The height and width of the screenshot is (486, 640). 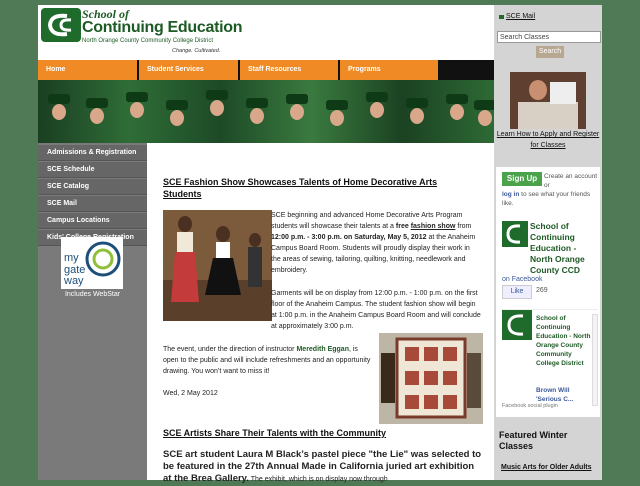 What do you see at coordinates (92, 204) in the screenshot?
I see `sidebar-item-mail: SCE Mail` at bounding box center [92, 204].